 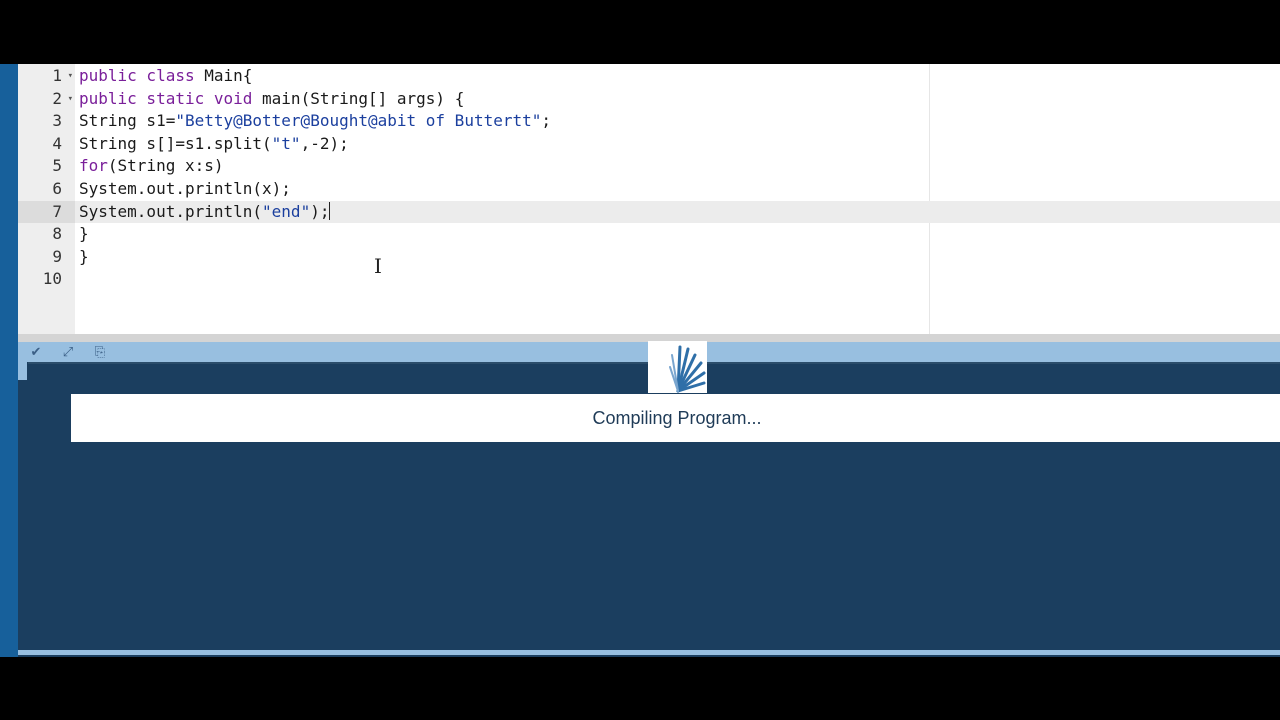 I want to click on code-token: "Betty@Botter@Bought@abit of Buttertt", so click(x=358, y=121).